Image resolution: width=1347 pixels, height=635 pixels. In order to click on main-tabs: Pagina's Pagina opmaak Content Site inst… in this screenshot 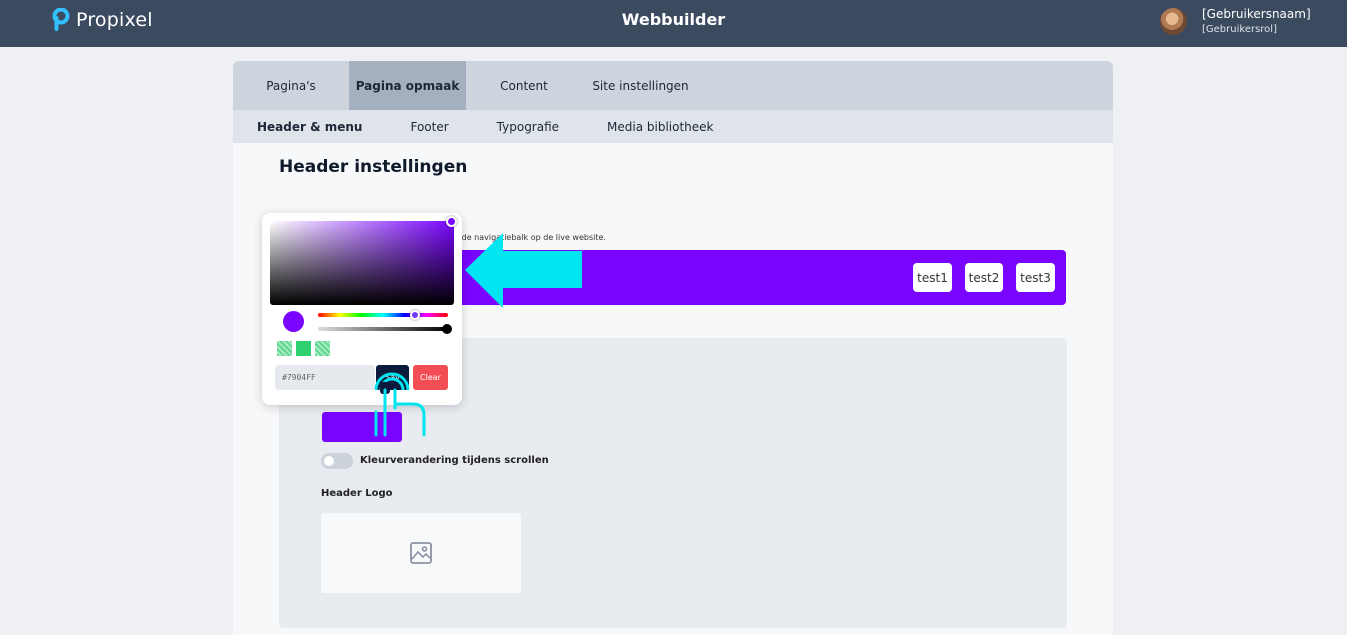, I will do `click(673, 85)`.